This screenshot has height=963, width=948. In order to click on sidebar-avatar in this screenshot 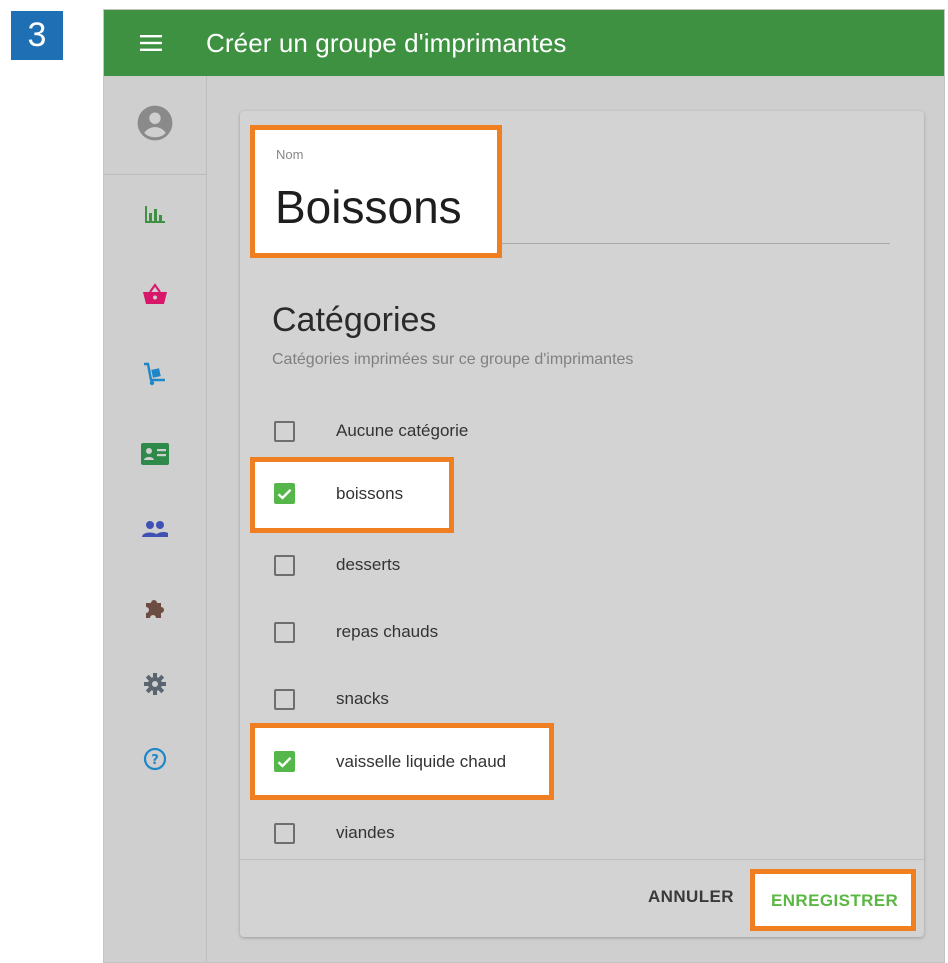, I will do `click(155, 125)`.